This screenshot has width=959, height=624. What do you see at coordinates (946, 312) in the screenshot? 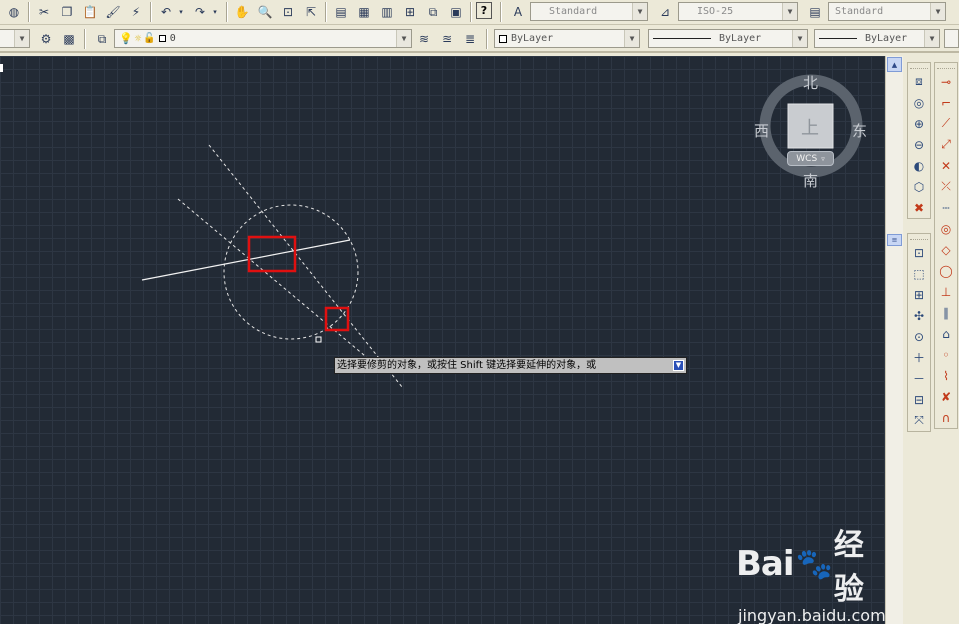
I see `snap-parallel-icon: ∥` at bounding box center [946, 312].